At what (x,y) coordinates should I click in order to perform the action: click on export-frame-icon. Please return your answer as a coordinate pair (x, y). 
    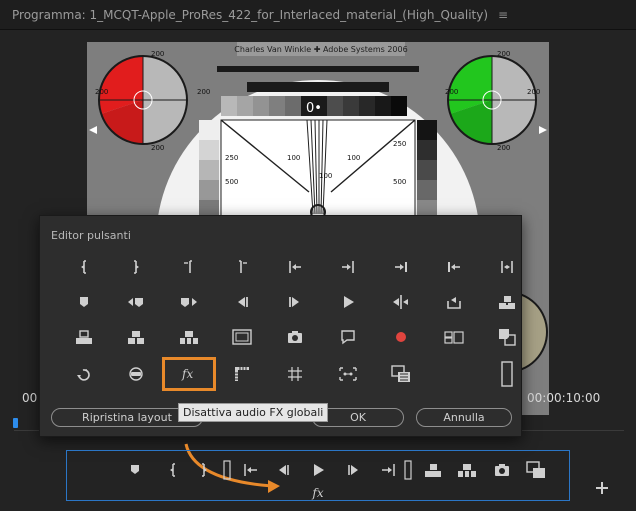
    Looking at the image, I should click on (454, 302).